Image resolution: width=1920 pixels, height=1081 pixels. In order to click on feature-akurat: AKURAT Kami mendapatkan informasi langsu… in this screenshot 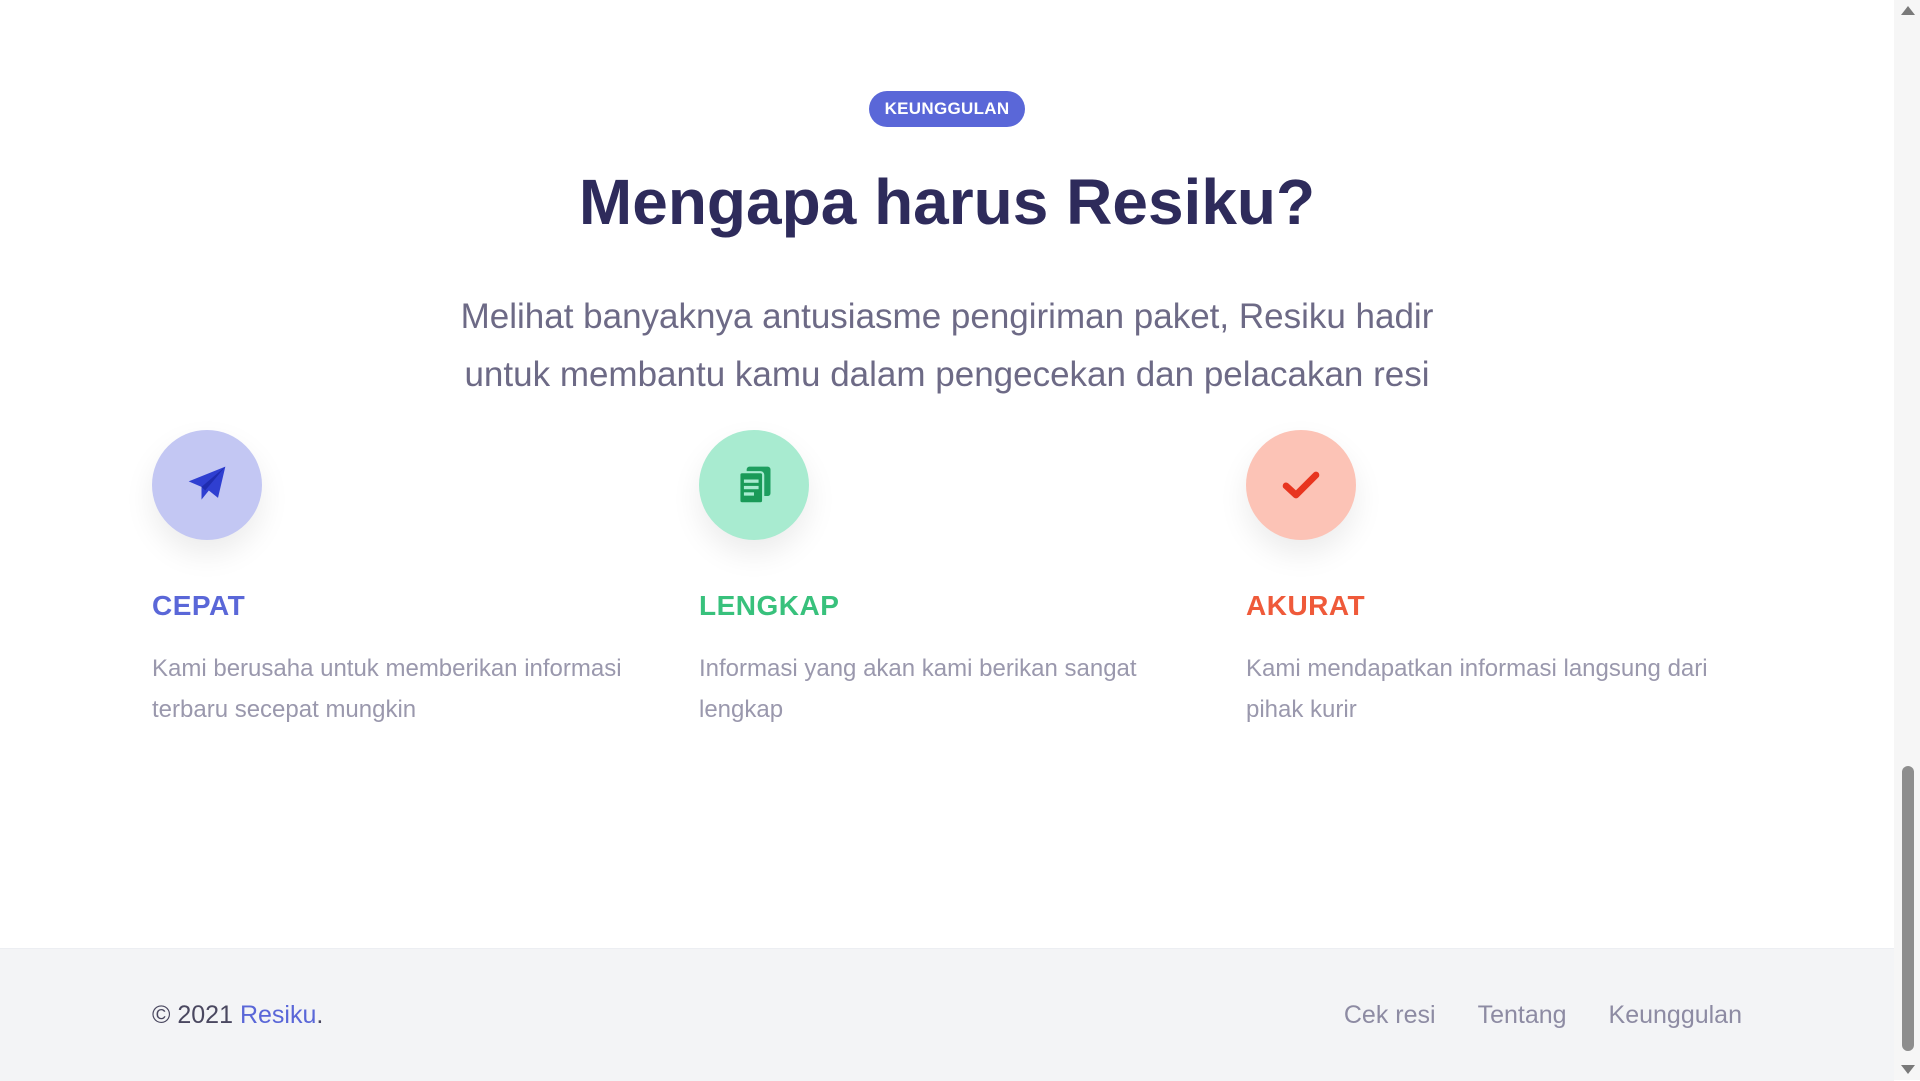, I will do `click(1496, 580)`.